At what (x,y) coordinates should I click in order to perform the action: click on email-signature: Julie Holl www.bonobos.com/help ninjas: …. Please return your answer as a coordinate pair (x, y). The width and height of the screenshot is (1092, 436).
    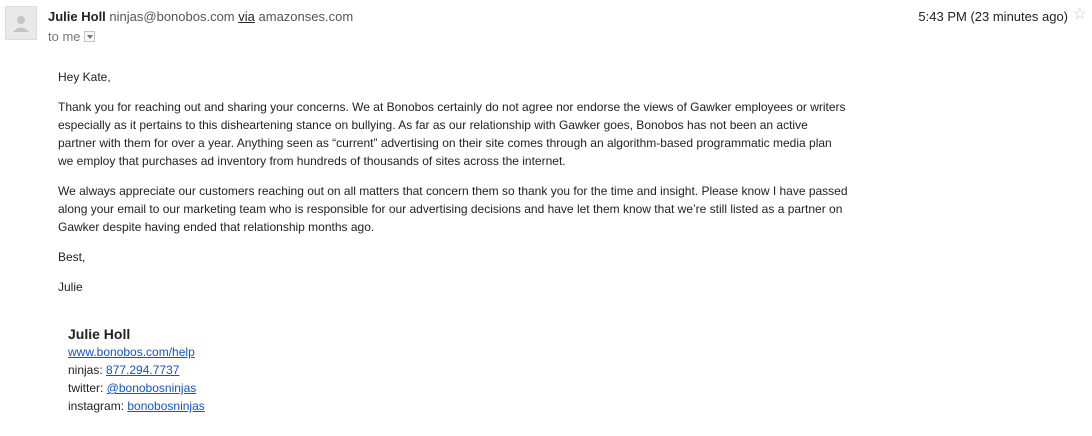
    Looking at the image, I should click on (136, 370).